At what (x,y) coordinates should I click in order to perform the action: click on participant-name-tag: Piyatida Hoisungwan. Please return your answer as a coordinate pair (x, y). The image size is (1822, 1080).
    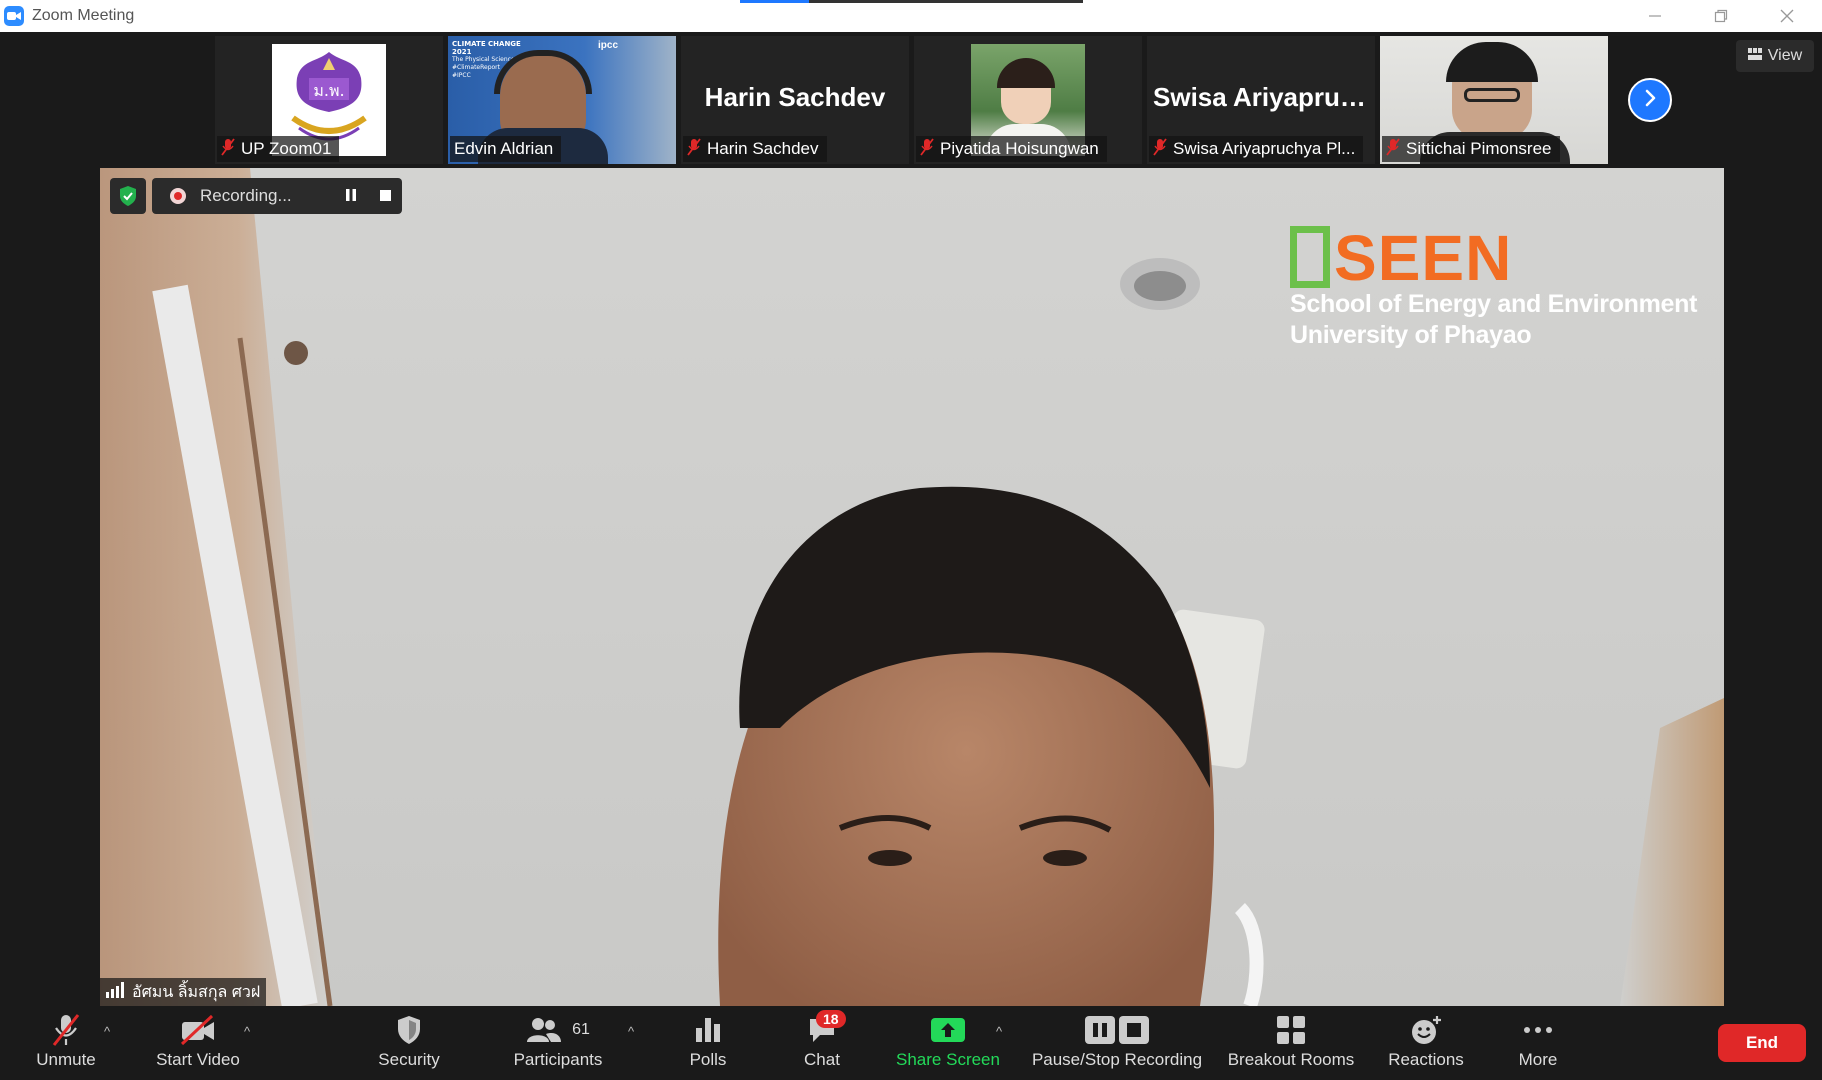
    Looking at the image, I should click on (1011, 149).